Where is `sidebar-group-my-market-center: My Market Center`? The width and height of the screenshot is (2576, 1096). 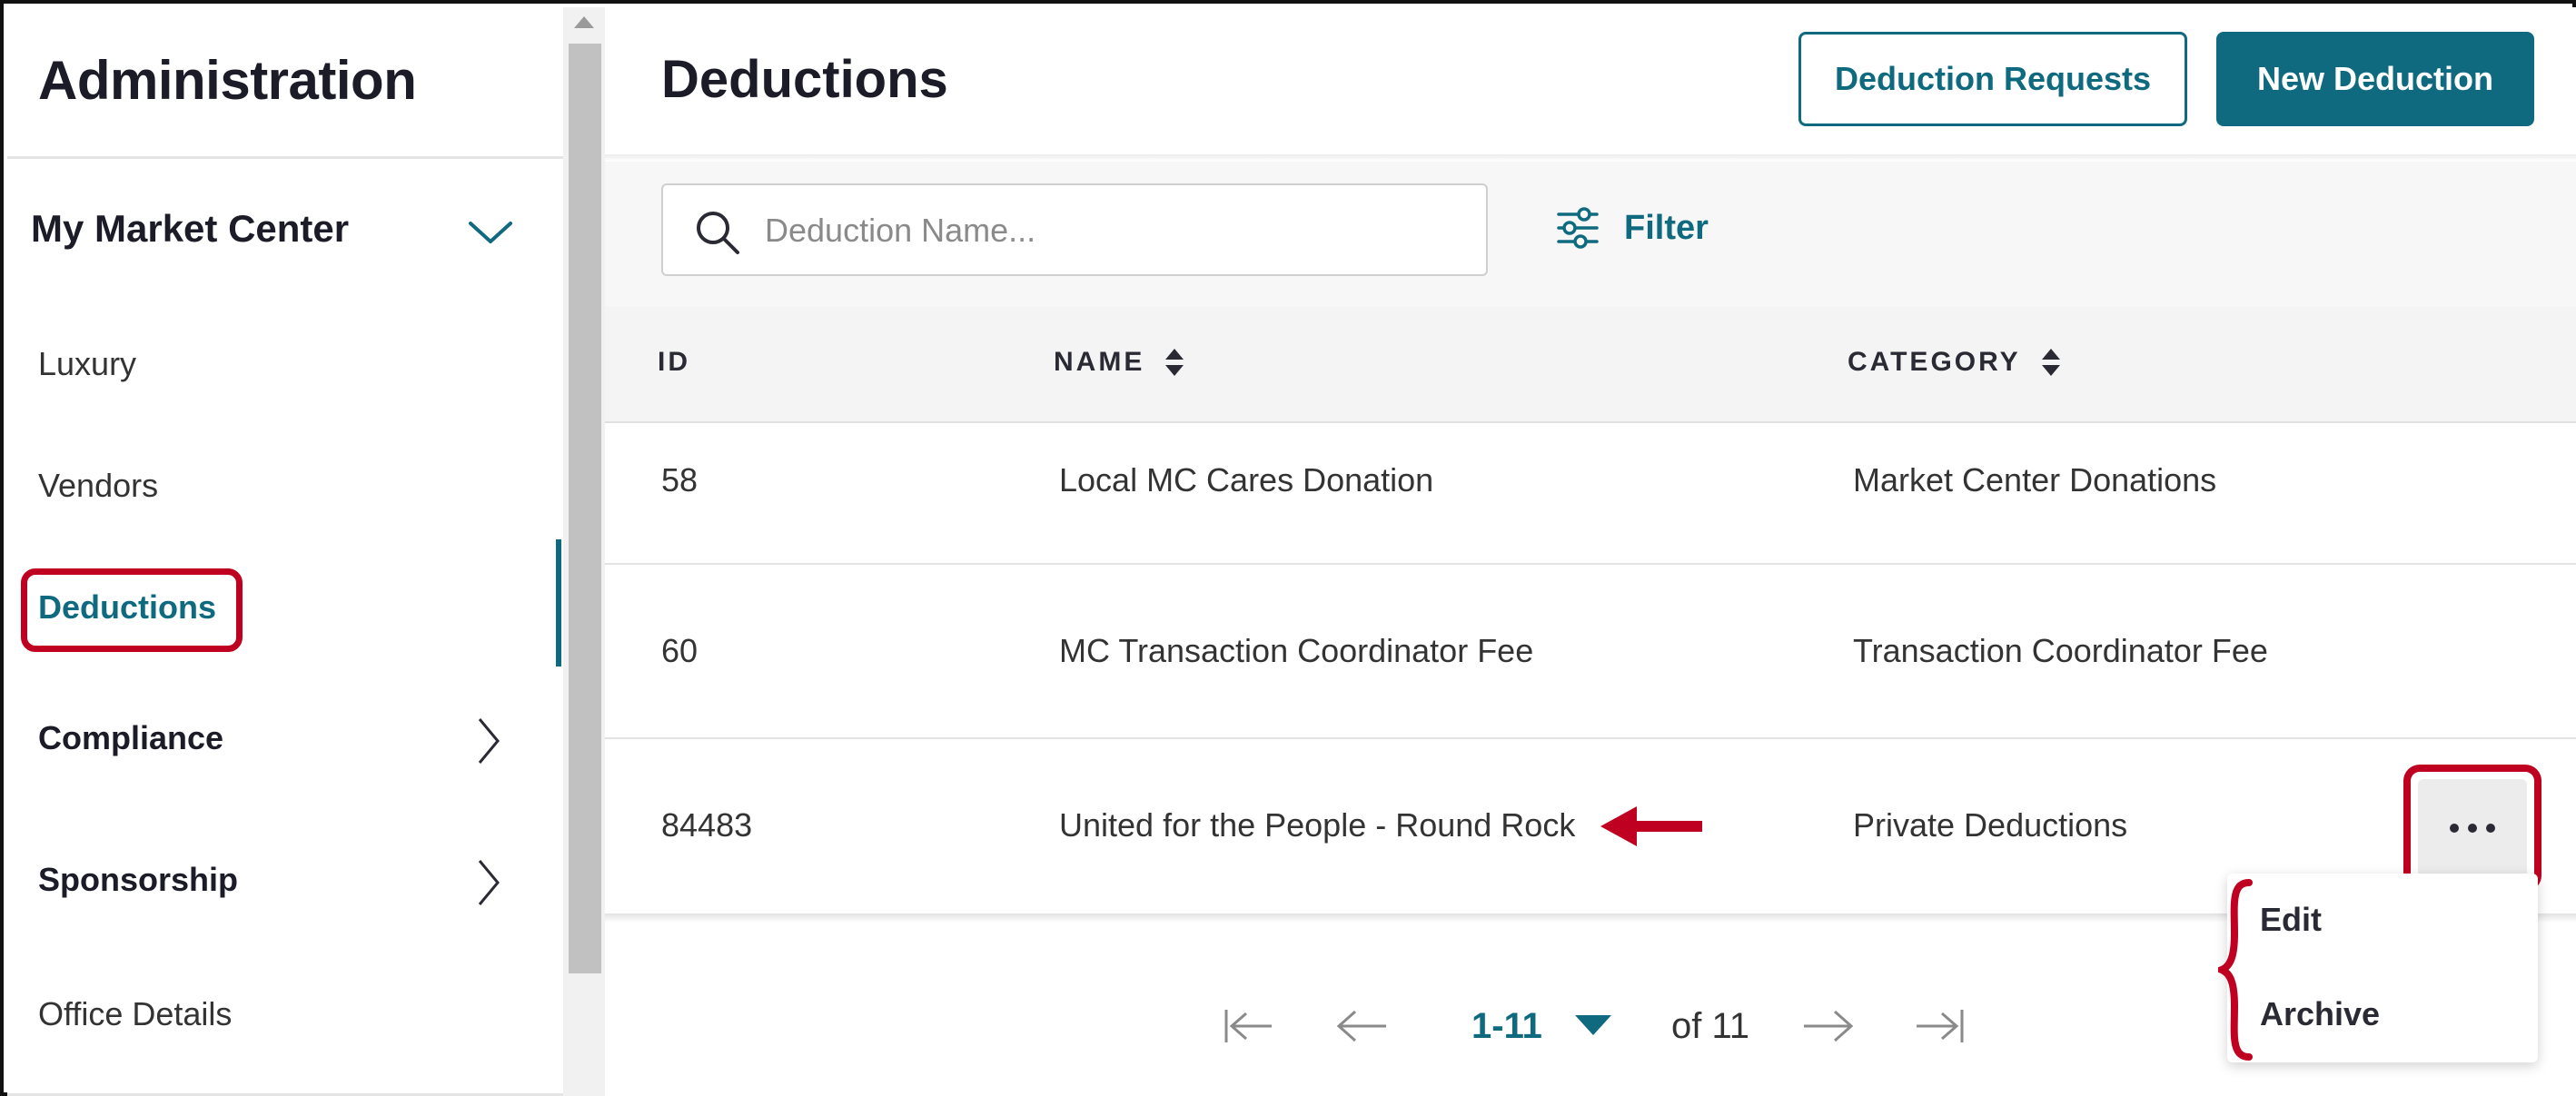 sidebar-group-my-market-center: My Market Center is located at coordinates (190, 229).